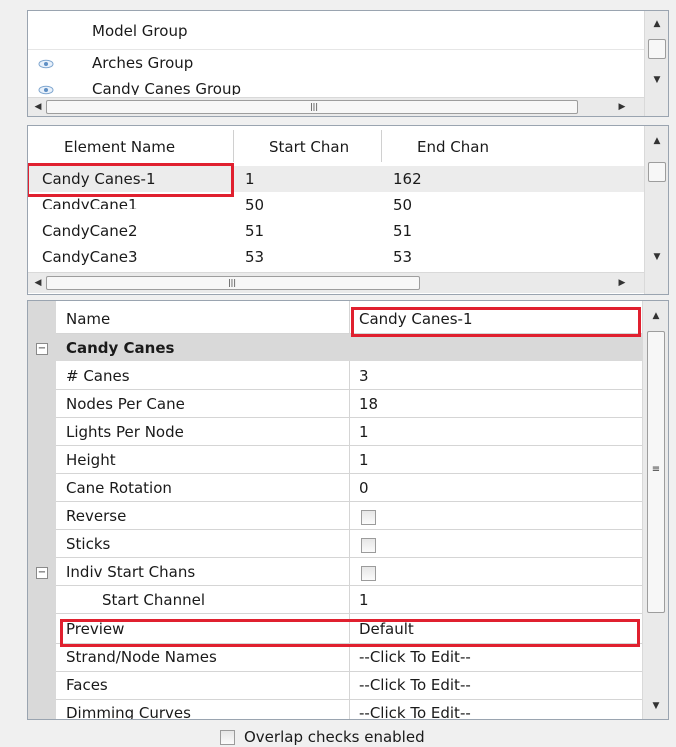 The height and width of the screenshot is (747, 676). Describe the element at coordinates (125, 432) in the screenshot. I see `property-label: Lights Per Node` at that location.